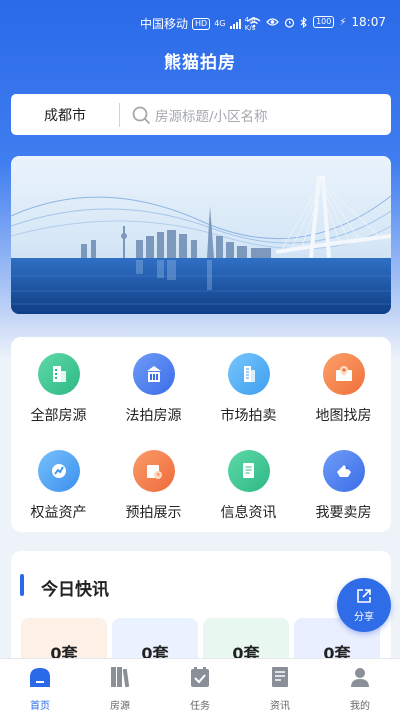  I want to click on menu-label: 全部房源, so click(58, 416).